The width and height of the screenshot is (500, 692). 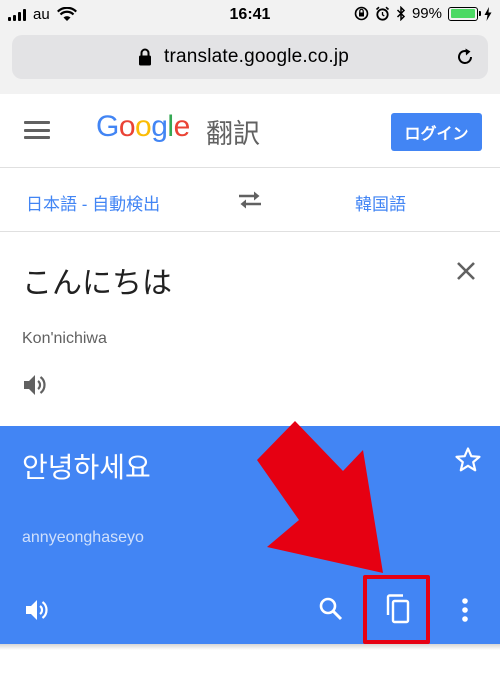 What do you see at coordinates (466, 271) in the screenshot?
I see `close-icon` at bounding box center [466, 271].